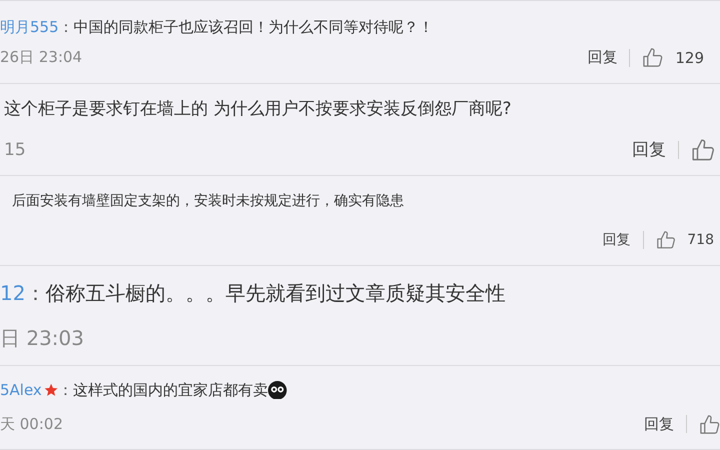 Image resolution: width=720 pixels, height=450 pixels. I want to click on comment-text: 这样式的国内的宜家店都有卖, so click(170, 390).